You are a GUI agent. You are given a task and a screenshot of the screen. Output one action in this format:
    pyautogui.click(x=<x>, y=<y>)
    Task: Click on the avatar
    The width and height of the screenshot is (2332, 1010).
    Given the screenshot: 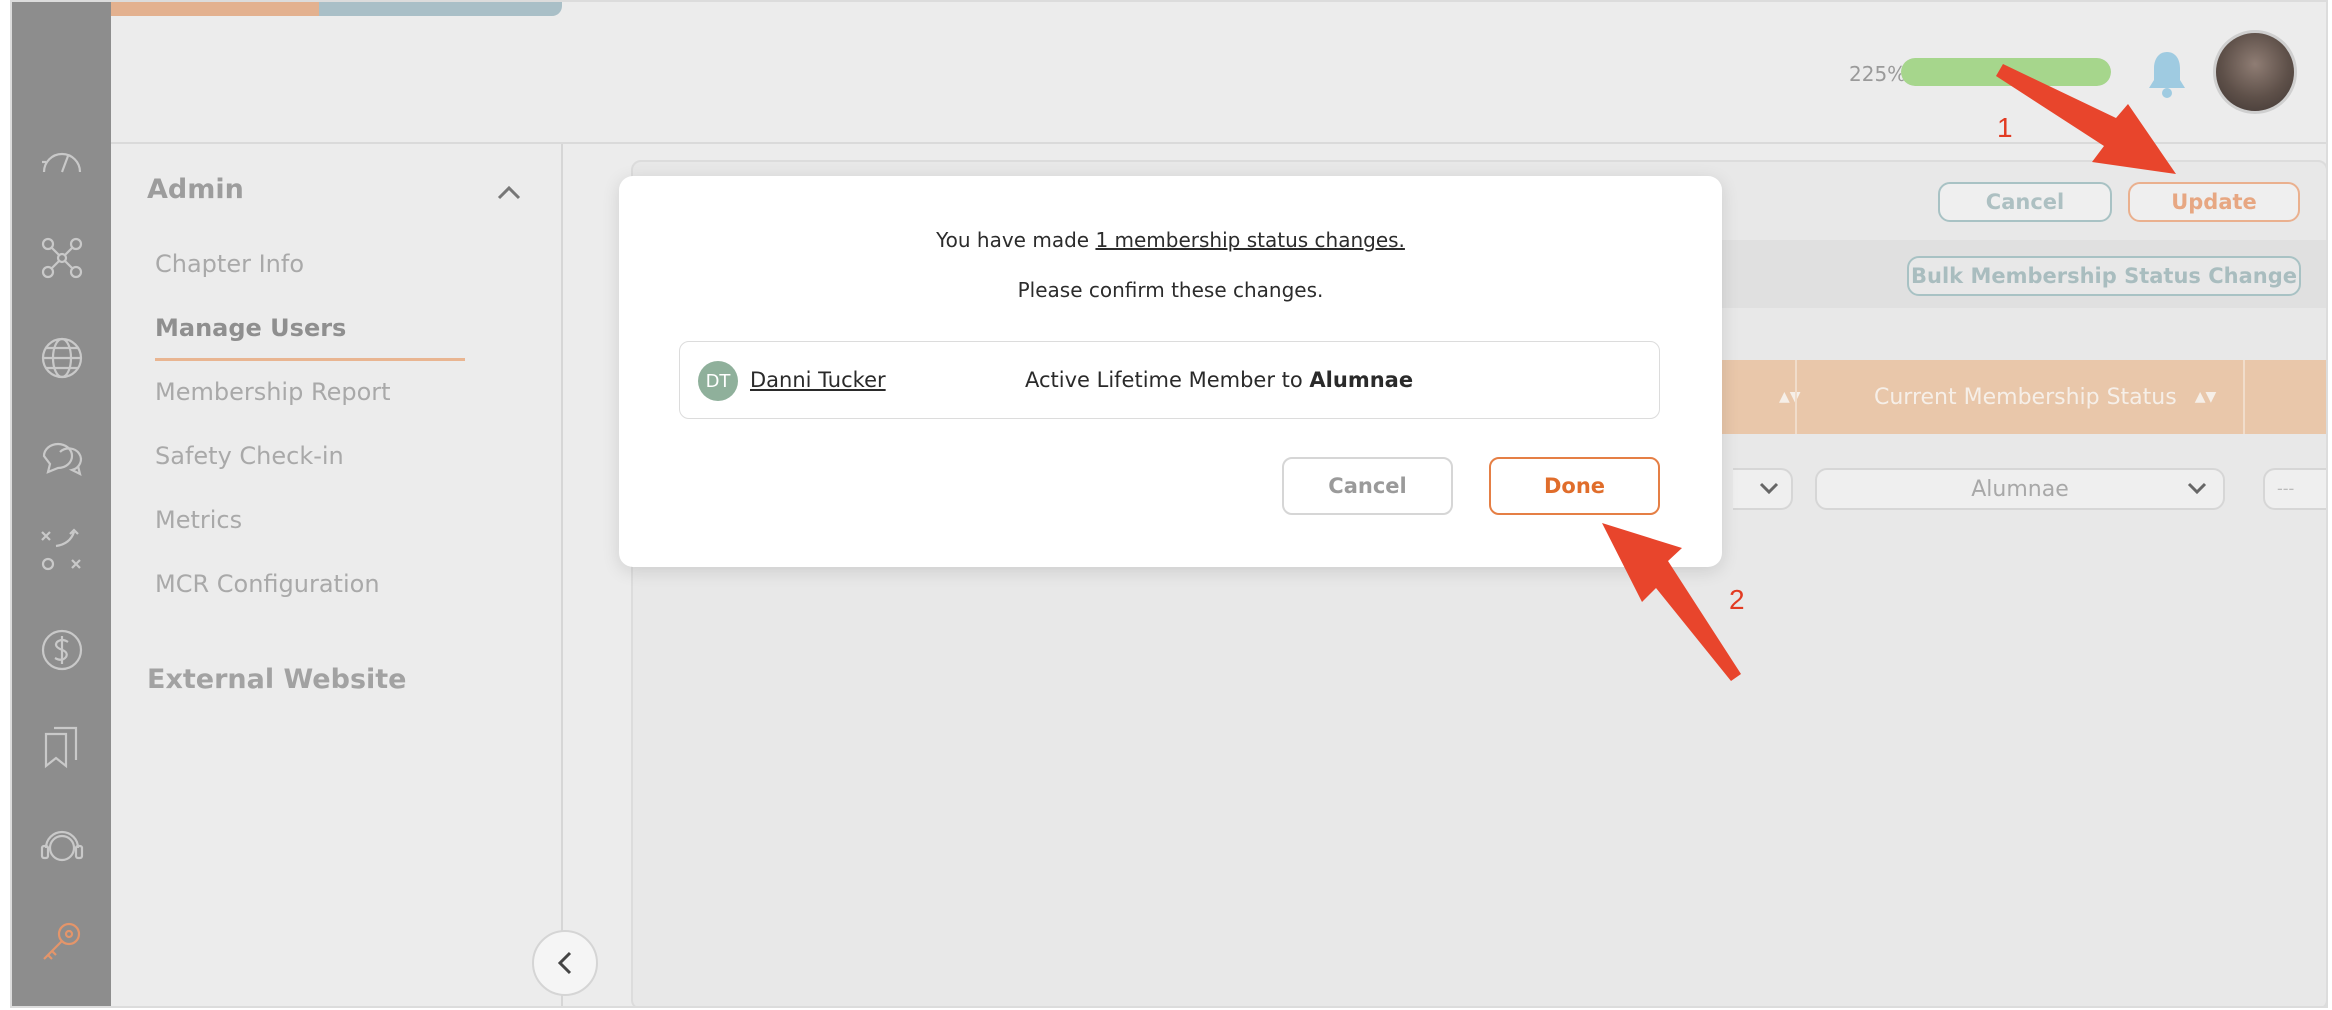 What is the action you would take?
    pyautogui.click(x=2255, y=72)
    